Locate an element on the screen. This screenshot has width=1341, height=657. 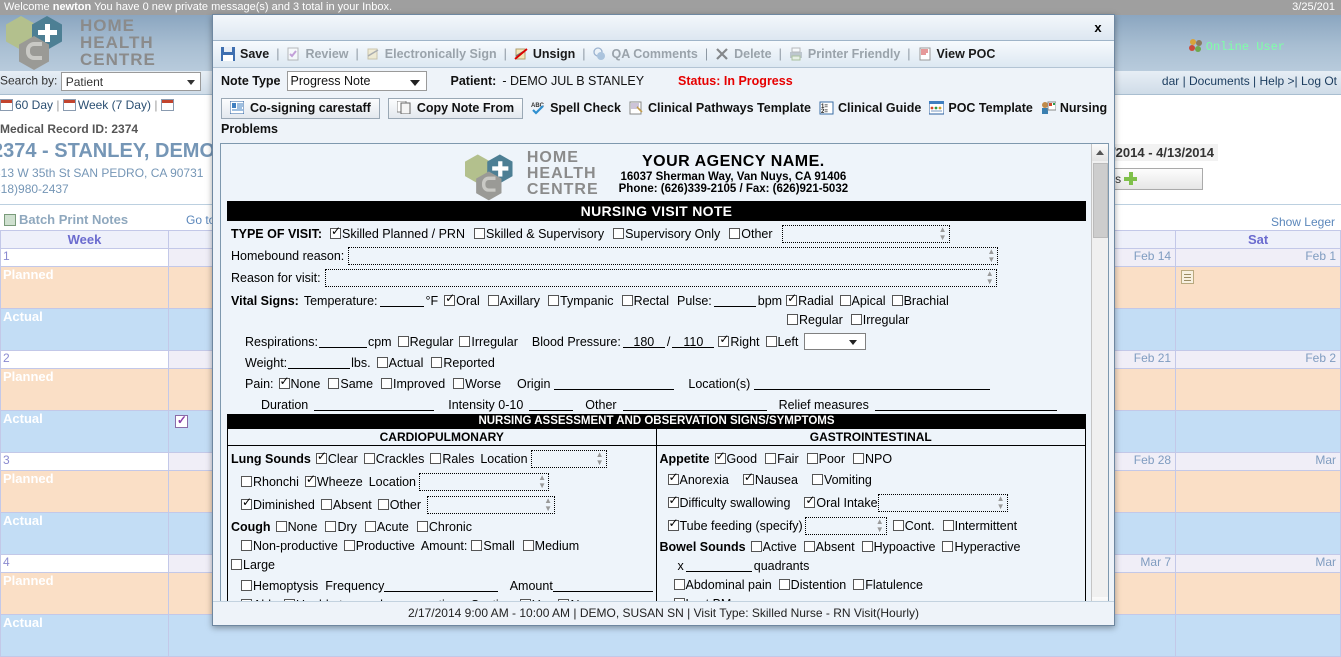
checkbox-option: Rales is located at coordinates (452, 459).